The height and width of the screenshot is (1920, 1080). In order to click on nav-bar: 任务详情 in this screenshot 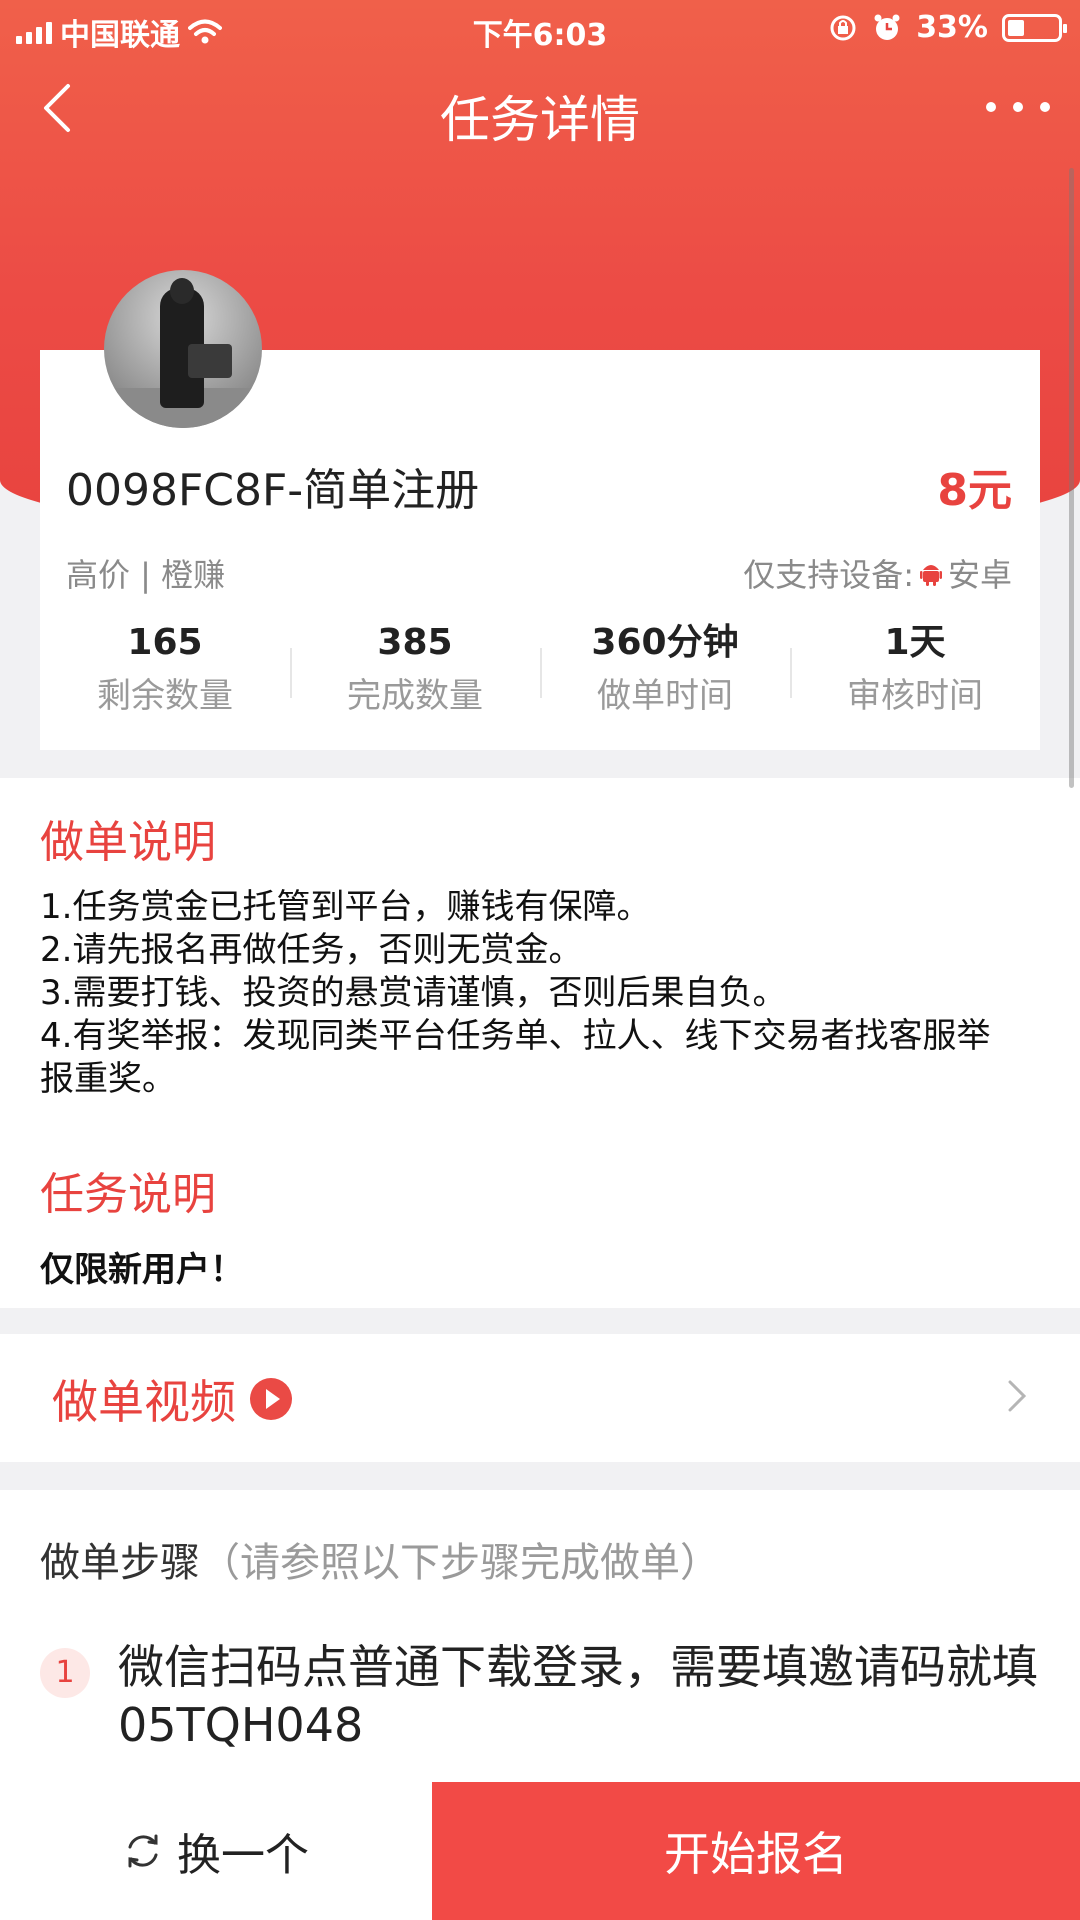, I will do `click(540, 109)`.